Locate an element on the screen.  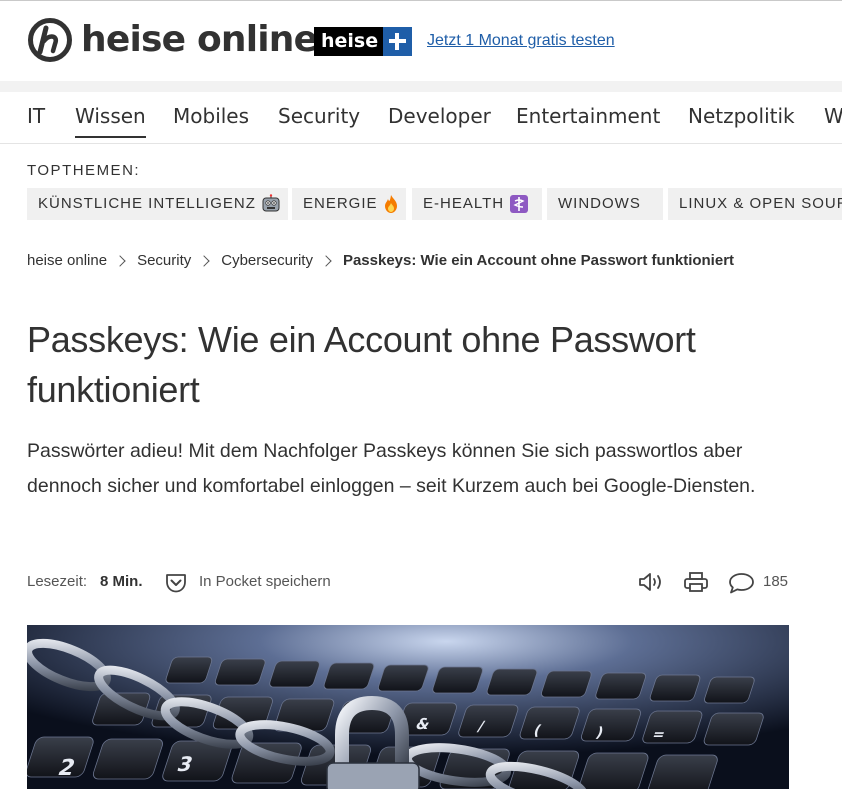
breadcrumb-link-security: Security is located at coordinates (164, 260).